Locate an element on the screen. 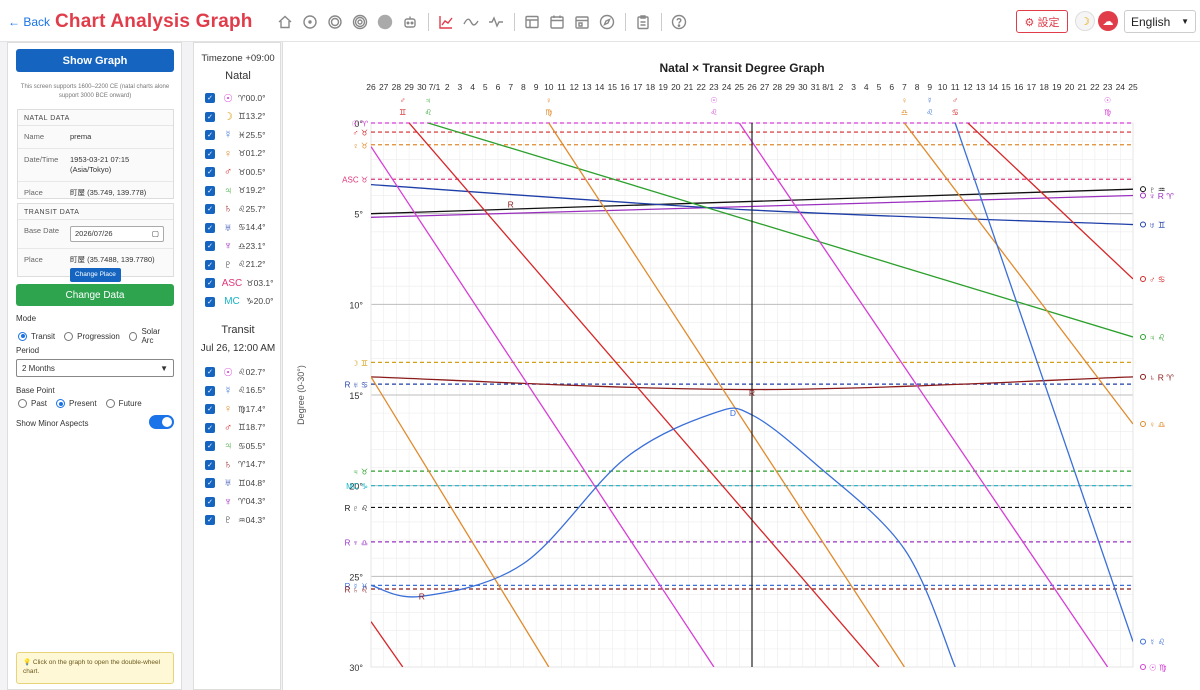  line-chart-icon is located at coordinates (446, 22).